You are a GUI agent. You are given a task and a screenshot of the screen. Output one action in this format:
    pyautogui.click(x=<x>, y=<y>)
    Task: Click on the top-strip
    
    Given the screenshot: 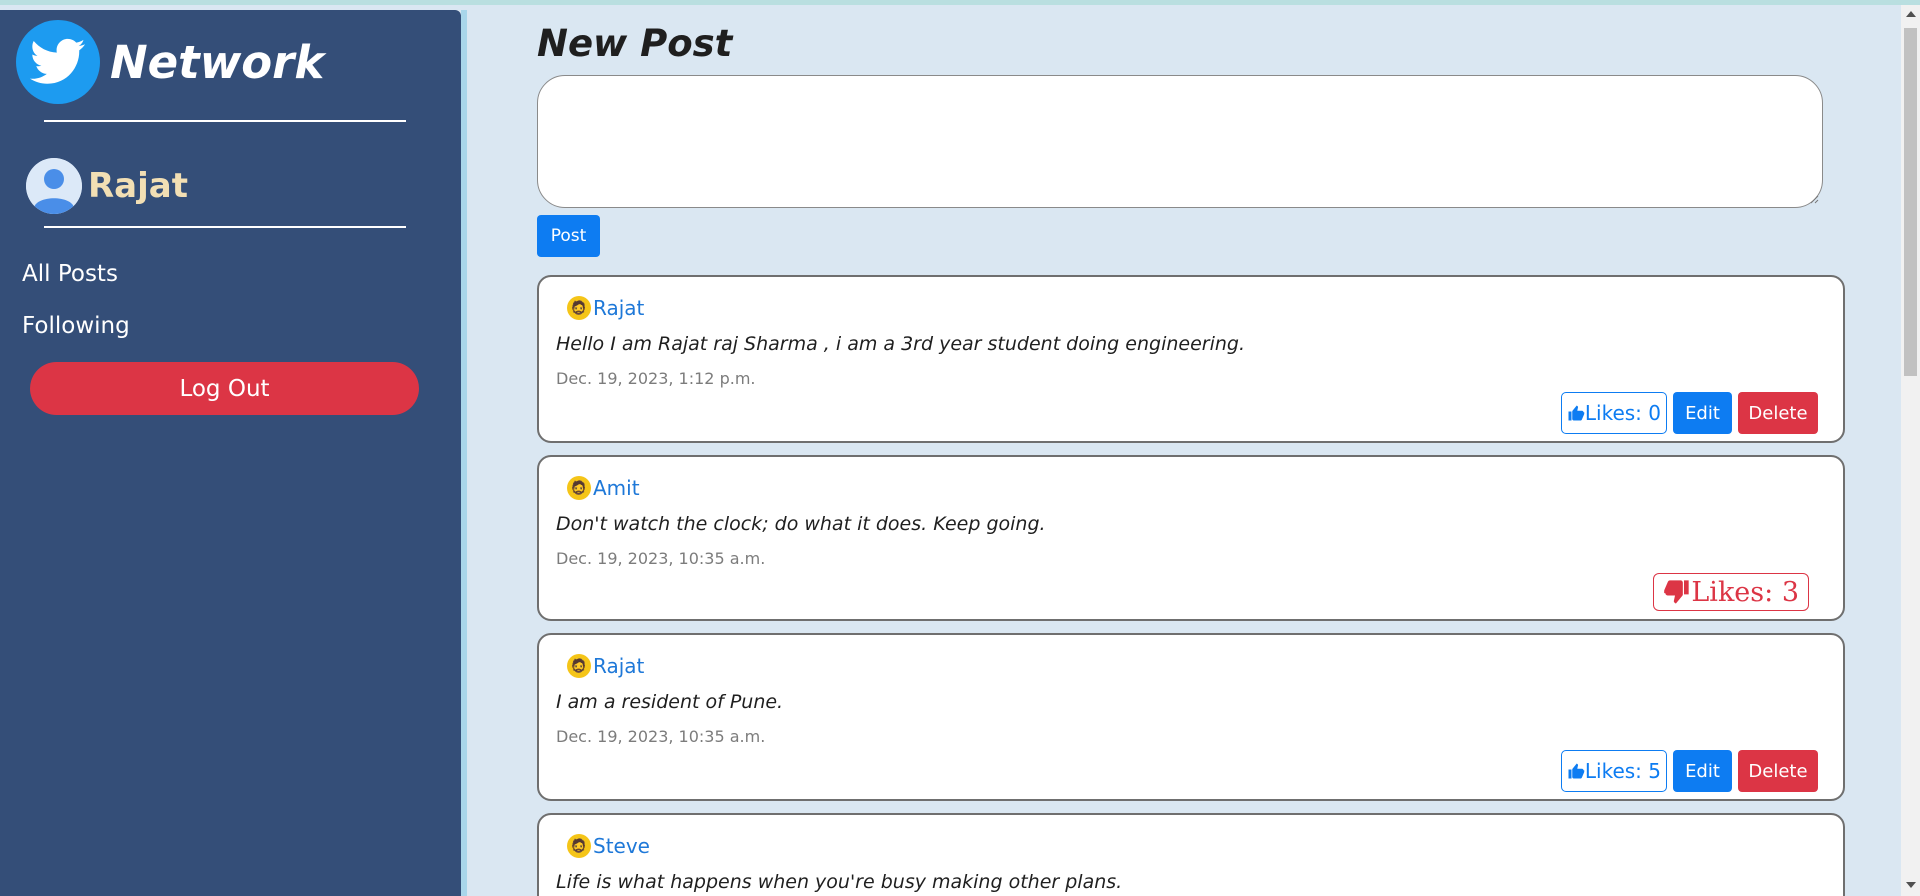 What is the action you would take?
    pyautogui.click(x=960, y=2)
    